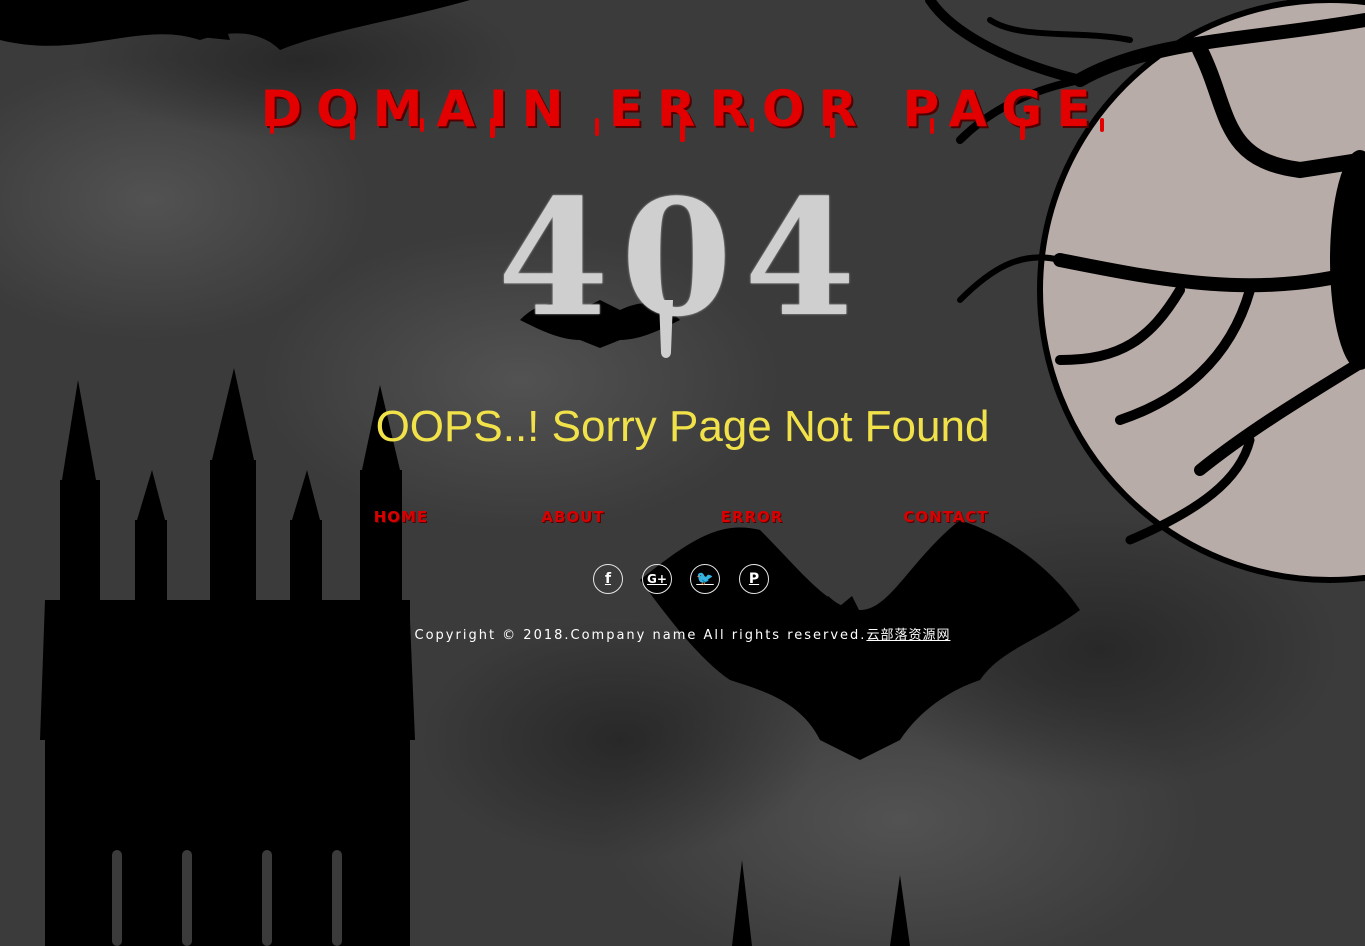  What do you see at coordinates (752, 517) in the screenshot?
I see `nav-link-error: ERROR` at bounding box center [752, 517].